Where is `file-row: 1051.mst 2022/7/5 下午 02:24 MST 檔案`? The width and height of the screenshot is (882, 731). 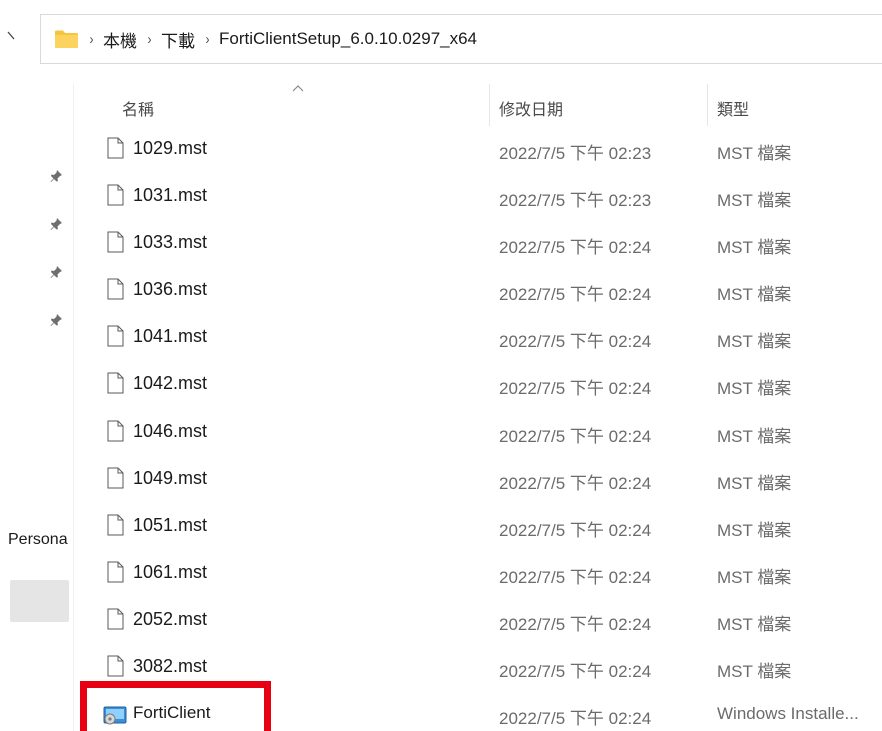 file-row: 1051.mst 2022/7/5 下午 02:24 MST 檔案 is located at coordinates (478, 526).